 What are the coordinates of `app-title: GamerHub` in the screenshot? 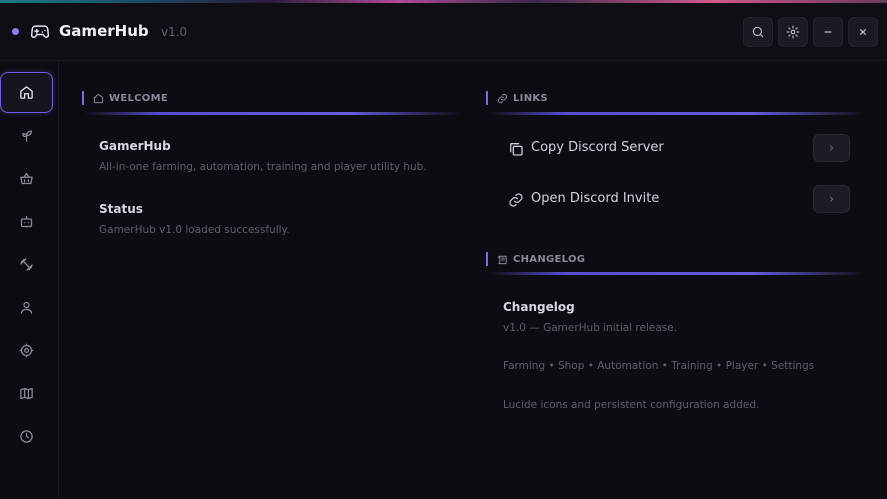 It's located at (104, 31).